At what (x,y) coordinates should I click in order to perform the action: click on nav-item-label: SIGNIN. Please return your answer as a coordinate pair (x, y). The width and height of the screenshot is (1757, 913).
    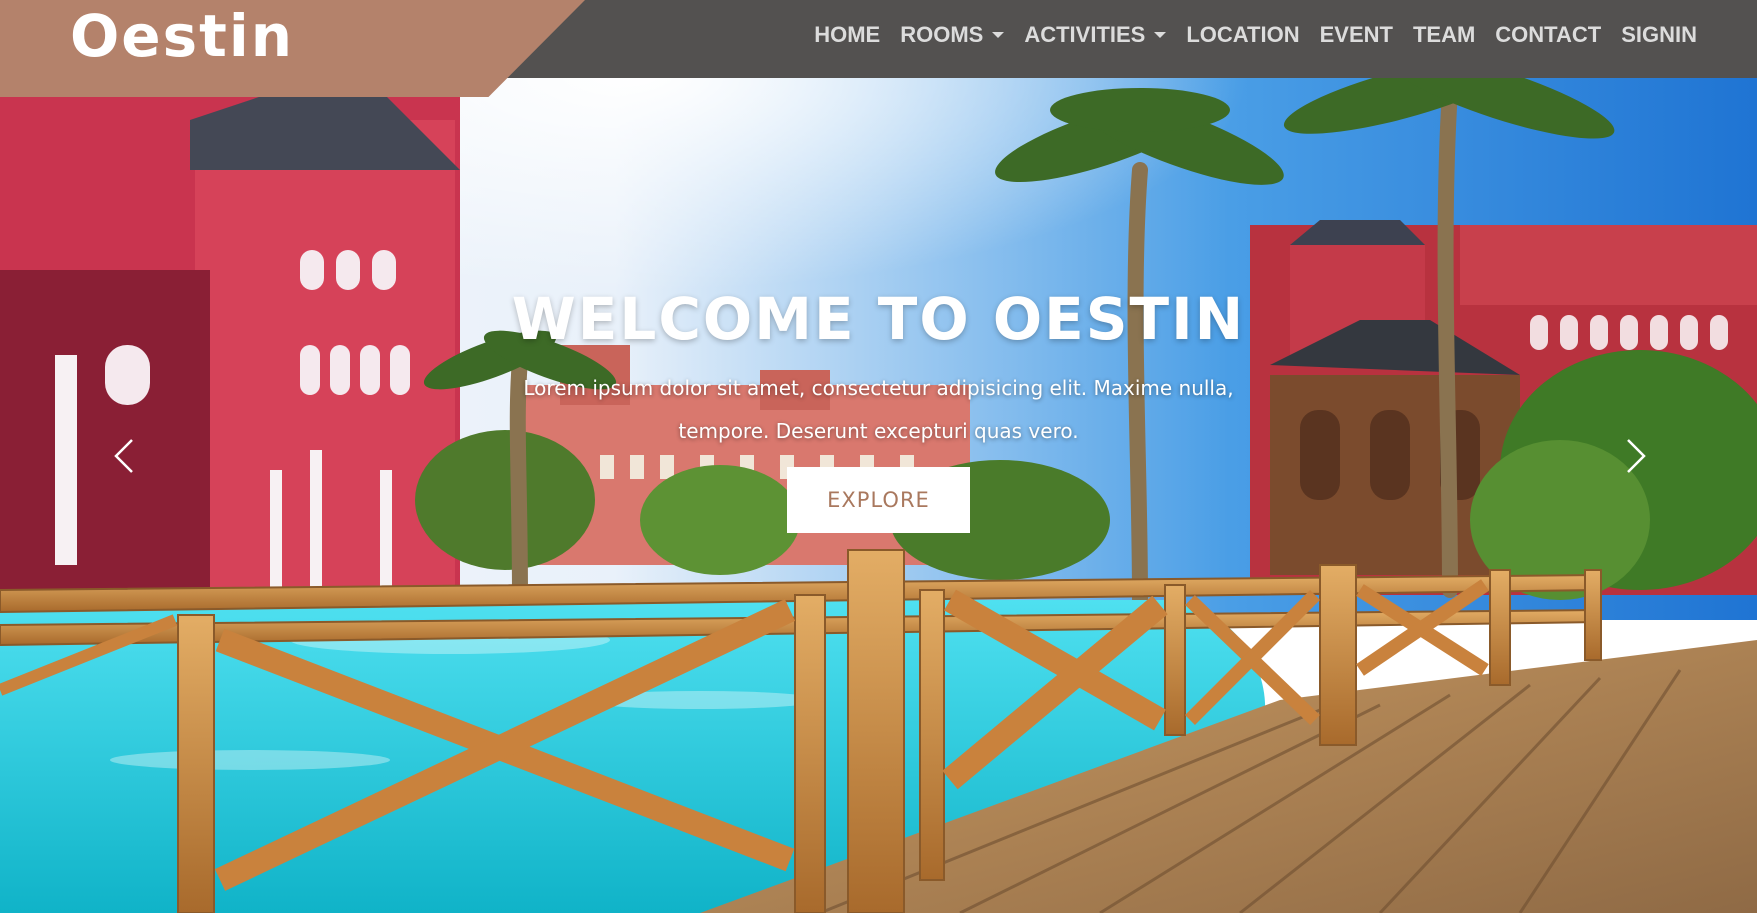
    Looking at the image, I should click on (1659, 34).